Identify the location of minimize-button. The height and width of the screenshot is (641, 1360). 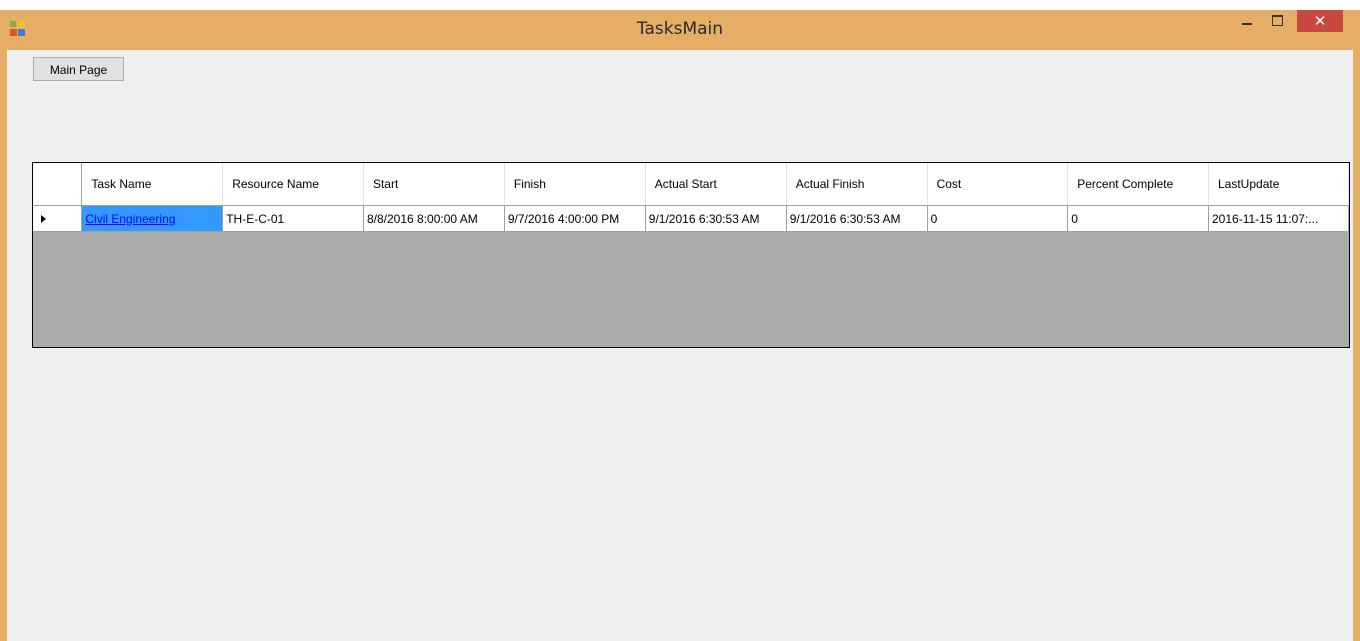
(1247, 21).